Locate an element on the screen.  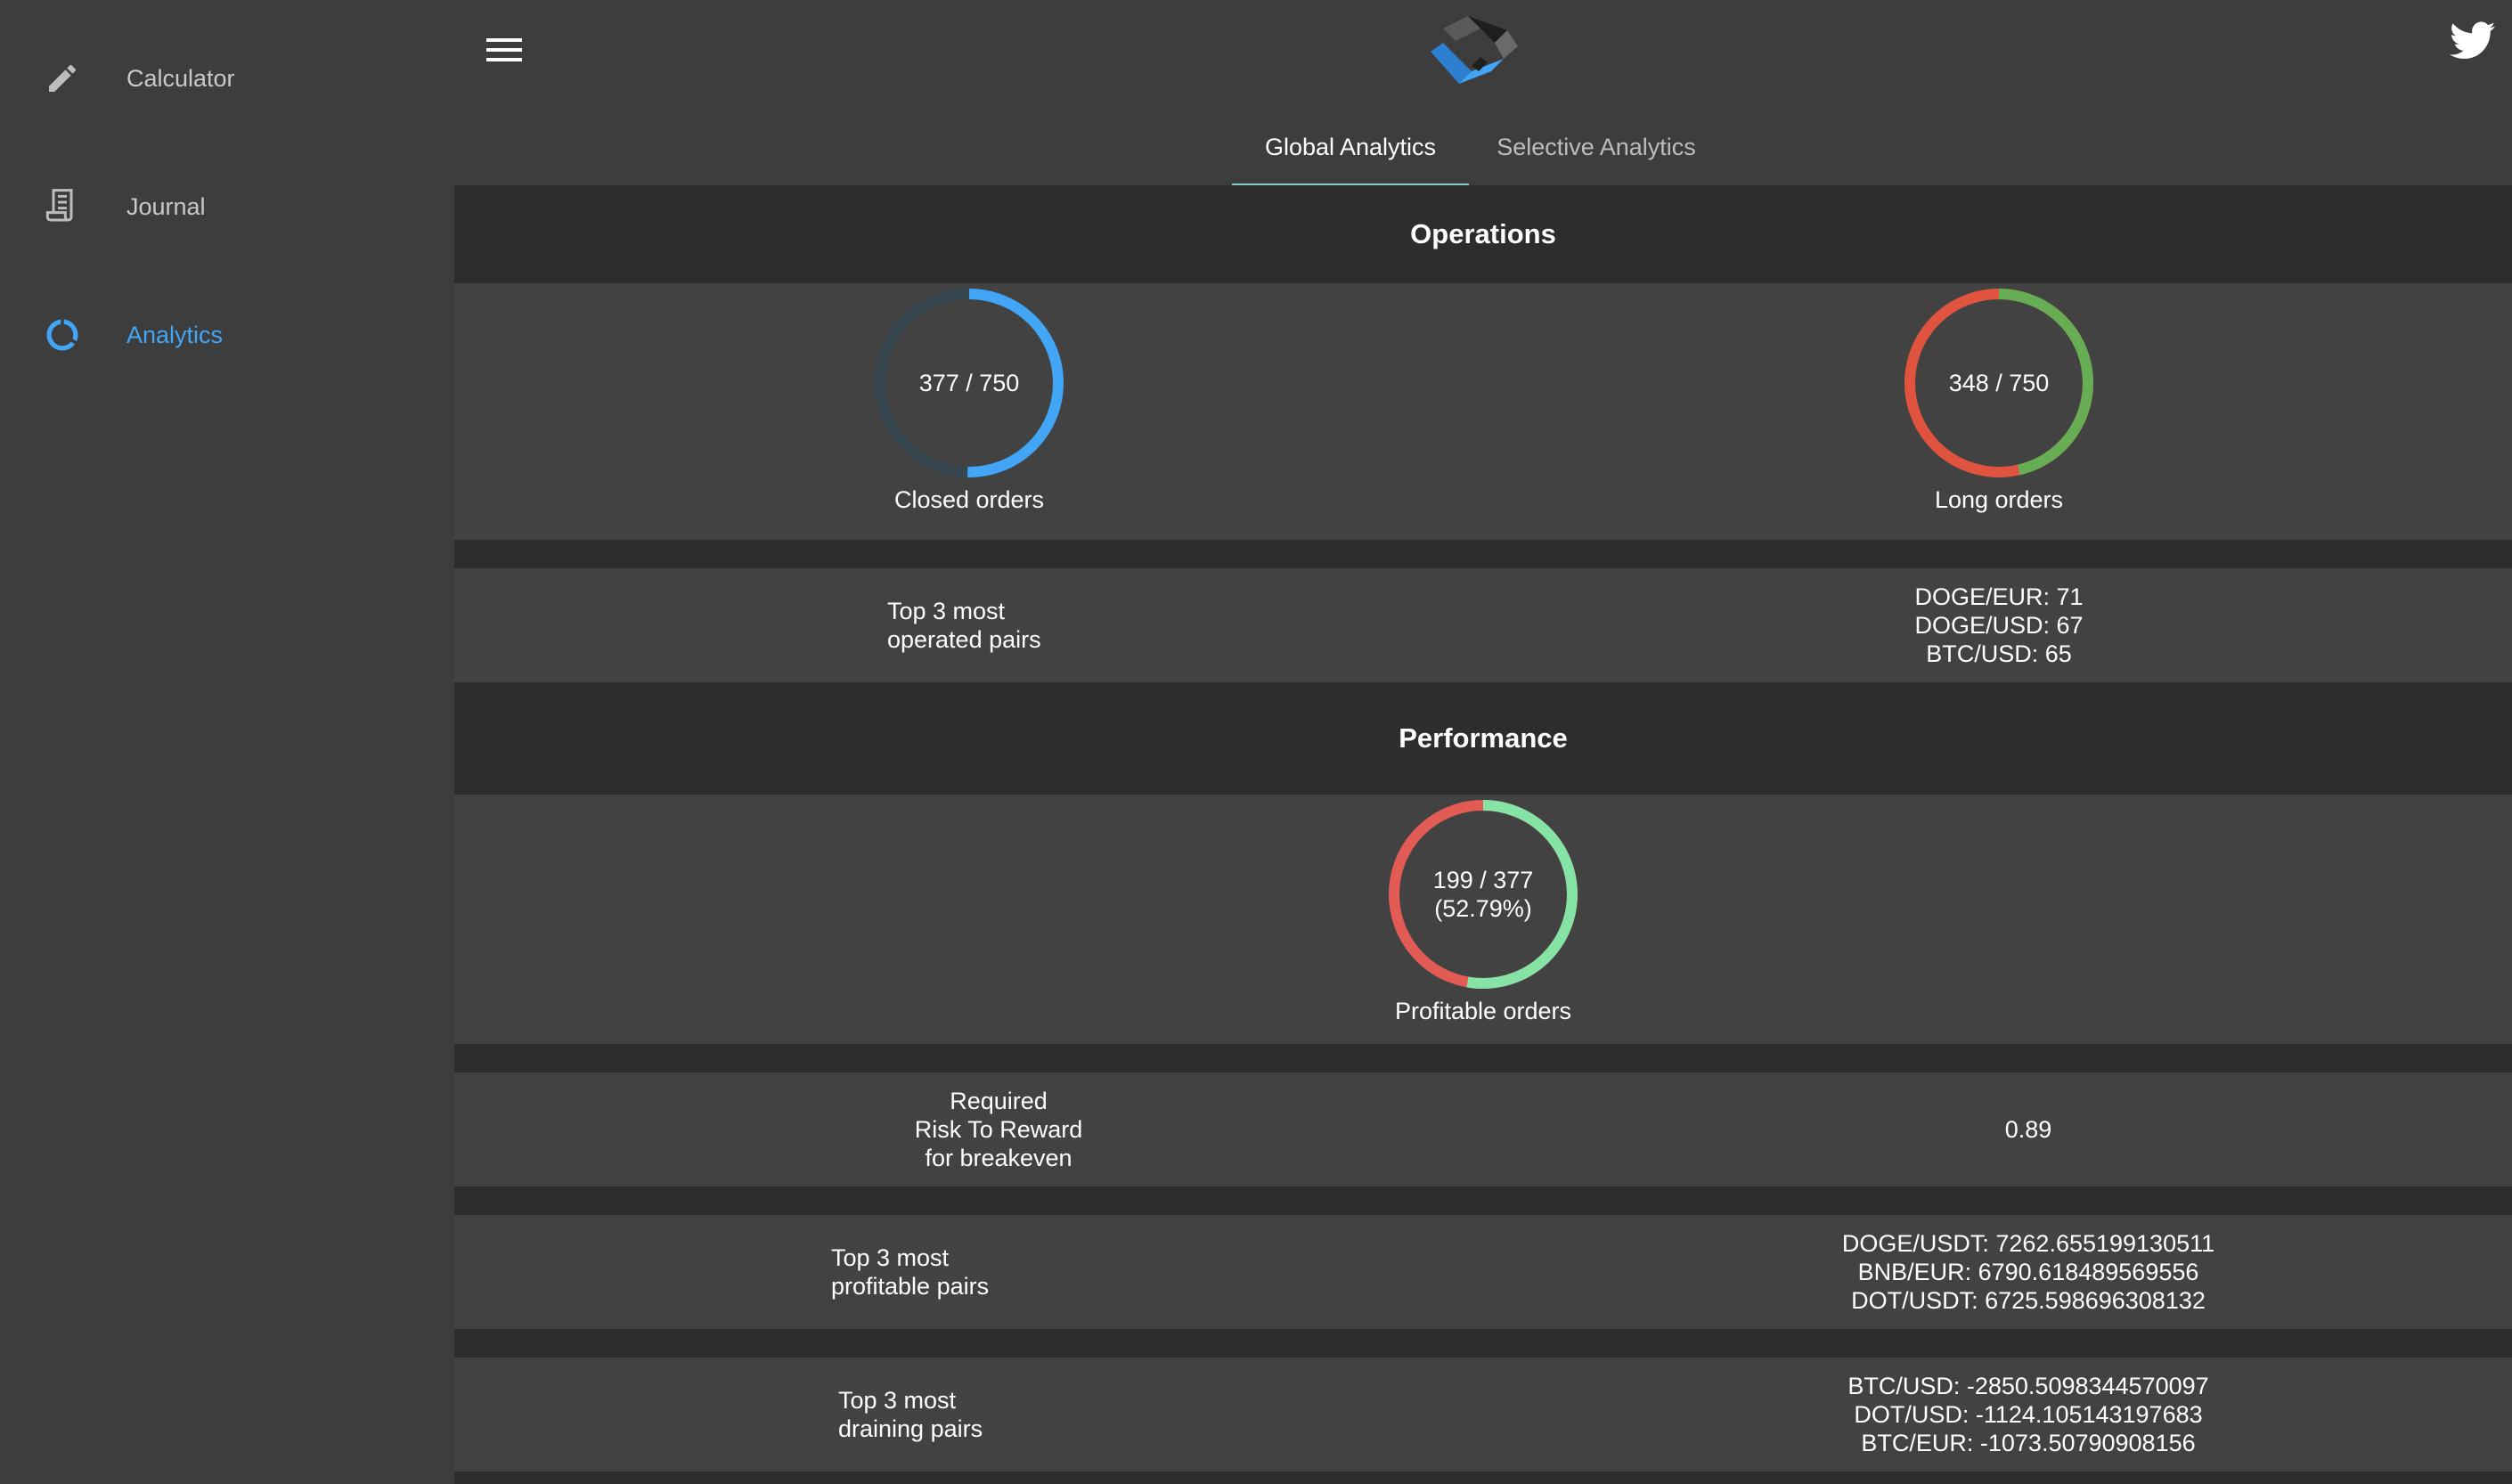
tab-label: Global Analytics is located at coordinates (1350, 147).